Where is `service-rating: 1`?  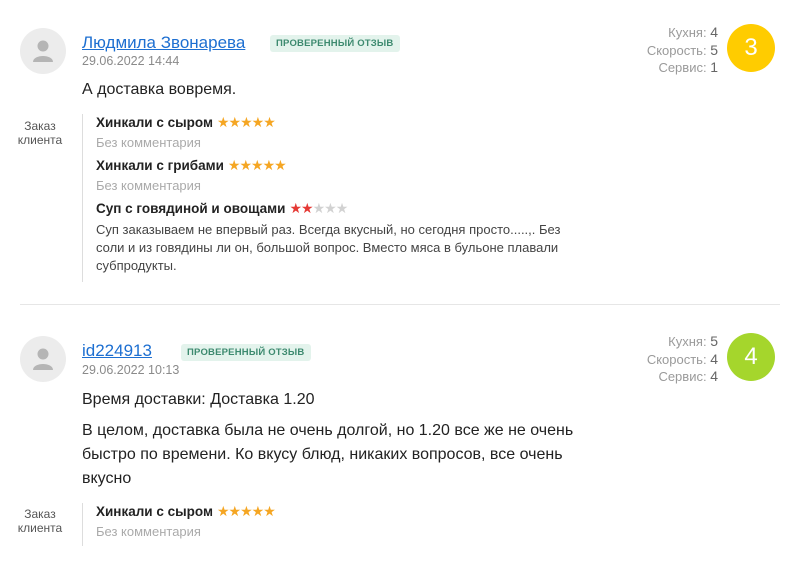 service-rating: 1 is located at coordinates (714, 67).